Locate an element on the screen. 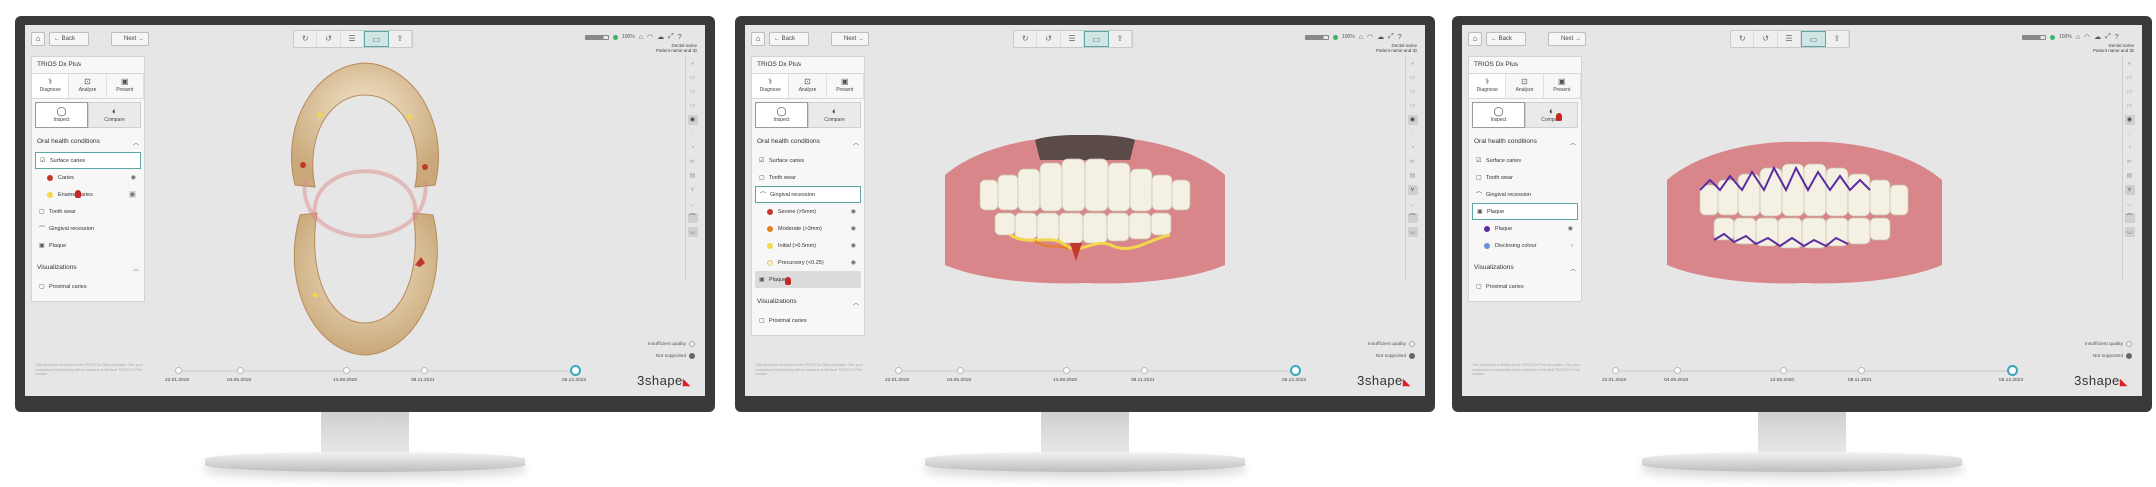  visualizations-header: Visualizations ︿ is located at coordinates (808, 302).